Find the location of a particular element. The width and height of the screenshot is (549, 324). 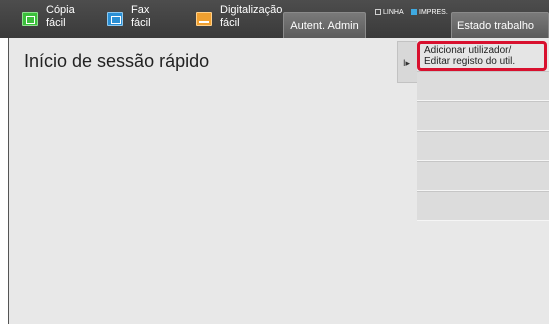

easy-fax-shortcut: Fax fácil is located at coordinates (142, 19).